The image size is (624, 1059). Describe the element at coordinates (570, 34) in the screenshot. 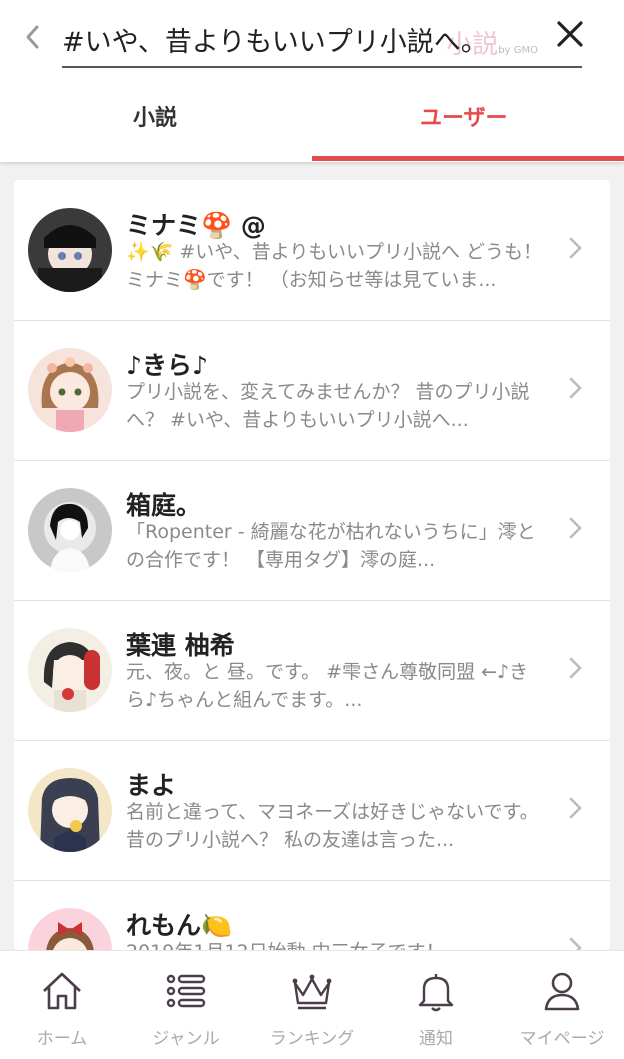

I see `close-icon` at that location.